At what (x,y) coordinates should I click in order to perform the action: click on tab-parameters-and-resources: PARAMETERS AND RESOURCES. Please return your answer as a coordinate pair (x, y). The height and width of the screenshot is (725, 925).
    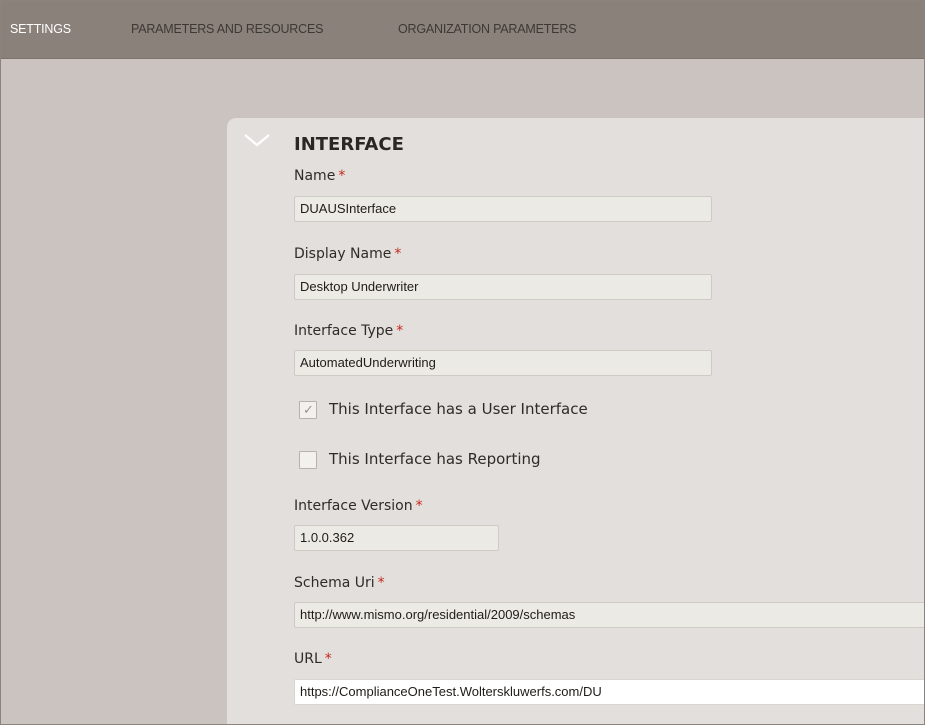
    Looking at the image, I should click on (227, 29).